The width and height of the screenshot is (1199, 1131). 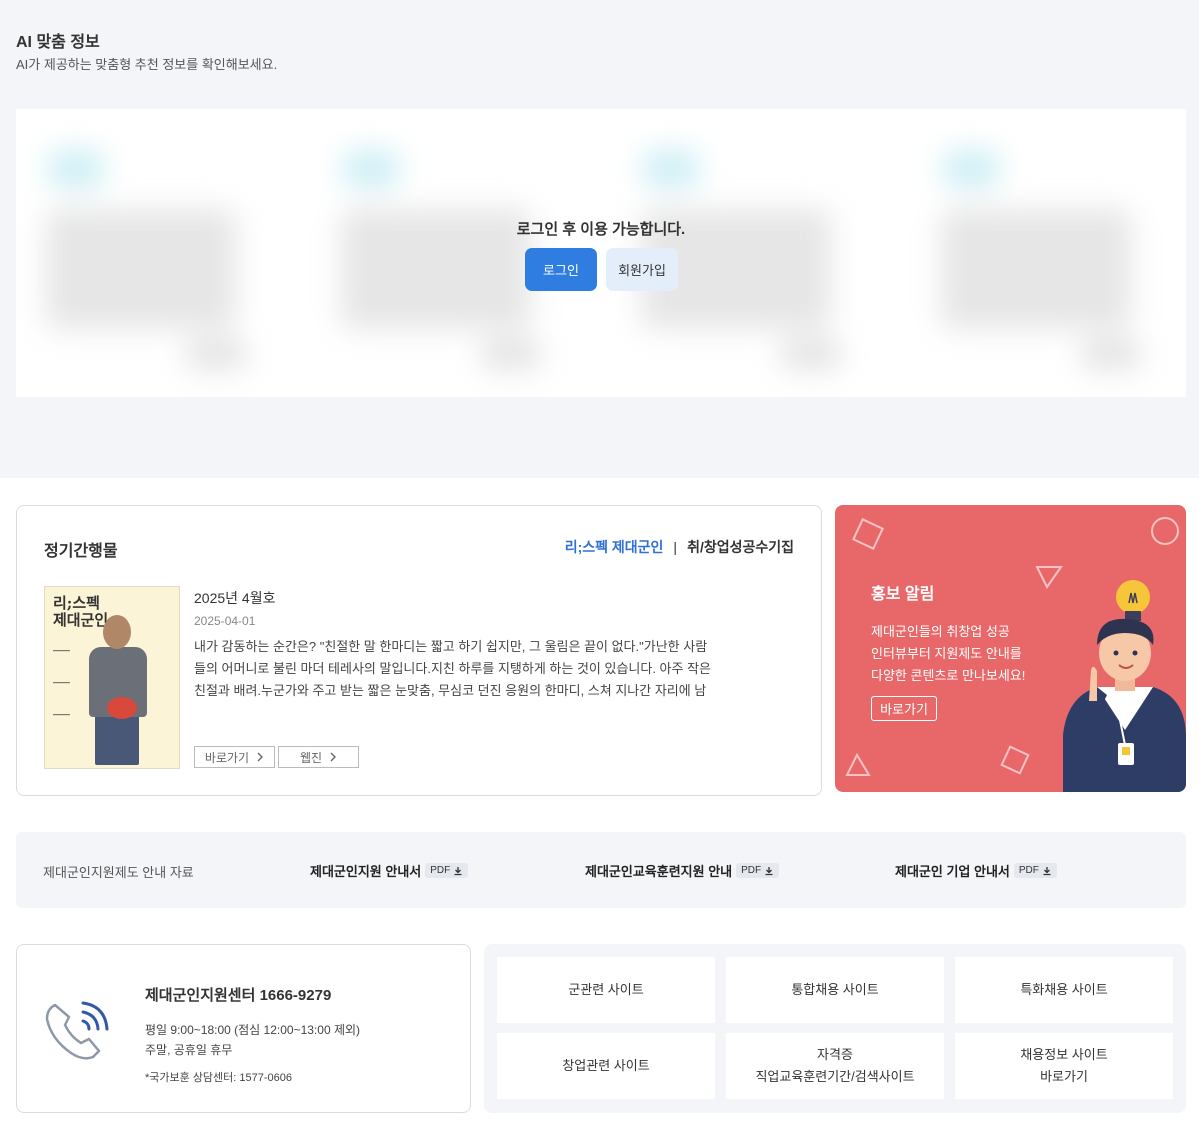 What do you see at coordinates (835, 990) in the screenshot?
I see `link-integrated-hiring: 통합채용 사이트` at bounding box center [835, 990].